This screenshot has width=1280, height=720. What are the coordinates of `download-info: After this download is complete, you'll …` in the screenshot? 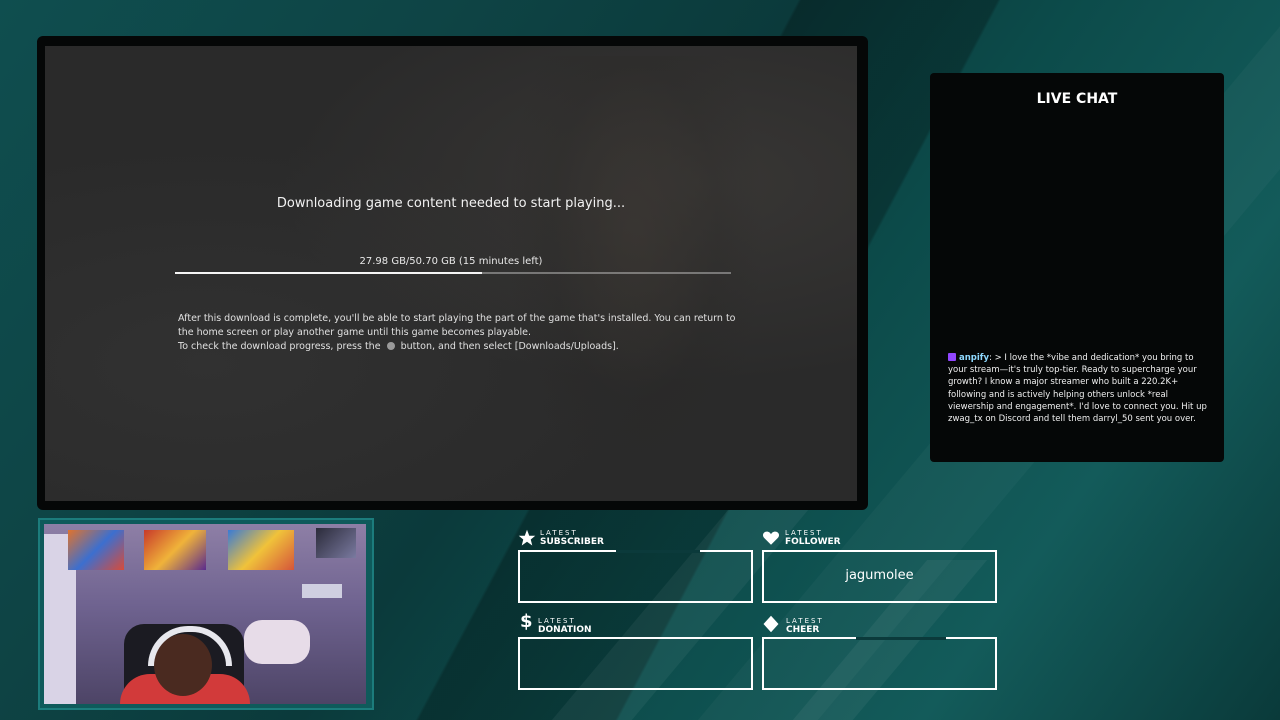 It's located at (458, 333).